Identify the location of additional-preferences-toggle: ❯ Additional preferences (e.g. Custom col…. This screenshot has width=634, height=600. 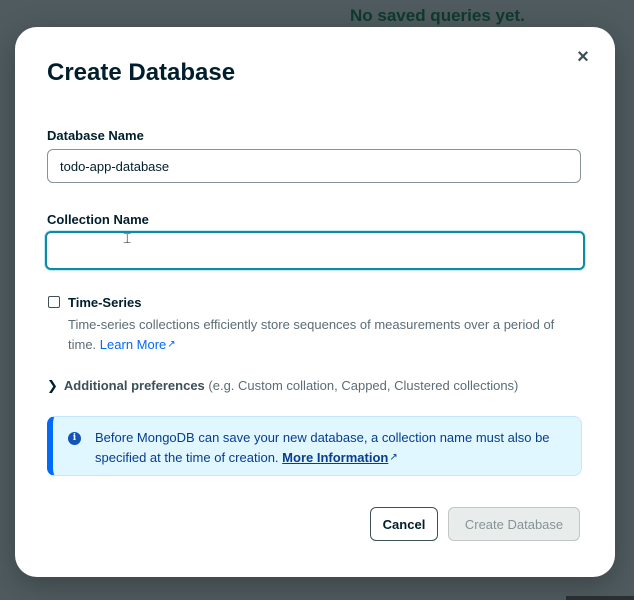
(282, 386).